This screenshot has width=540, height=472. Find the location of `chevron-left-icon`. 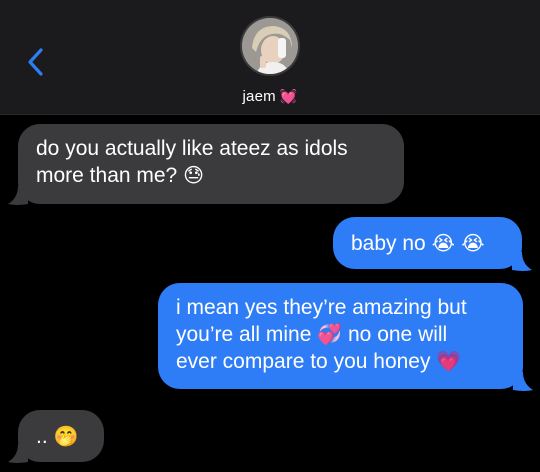

chevron-left-icon is located at coordinates (35, 62).